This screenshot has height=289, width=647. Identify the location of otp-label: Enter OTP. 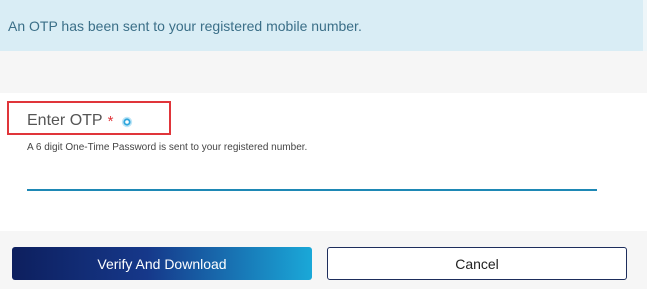
(65, 120).